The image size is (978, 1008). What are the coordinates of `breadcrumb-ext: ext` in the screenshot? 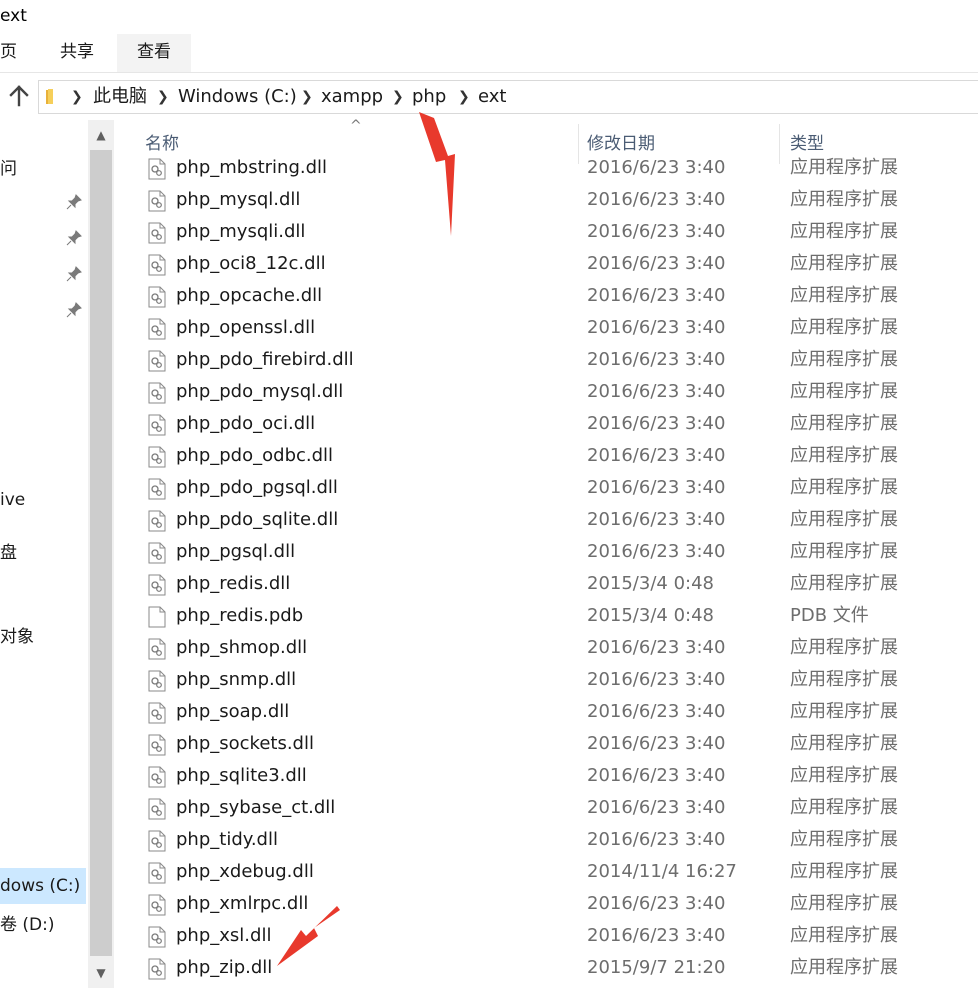 It's located at (492, 97).